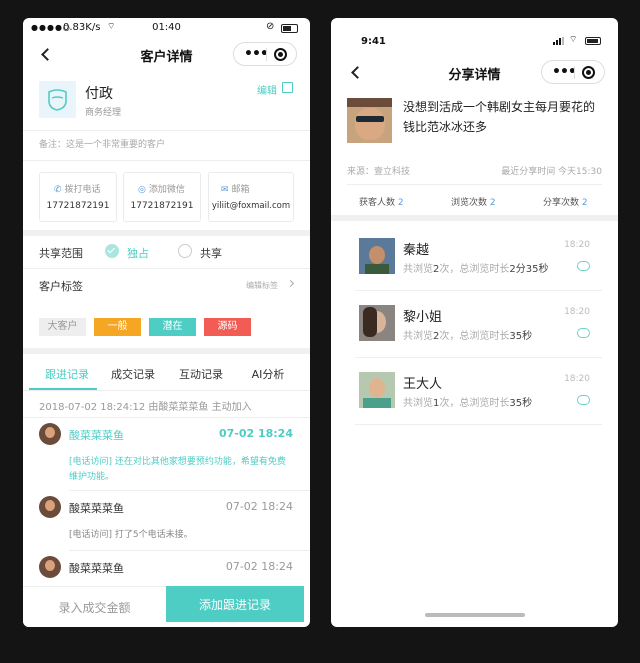 This screenshot has width=640, height=663. Describe the element at coordinates (422, 382) in the screenshot. I see `visitor-name: 王大人` at that location.